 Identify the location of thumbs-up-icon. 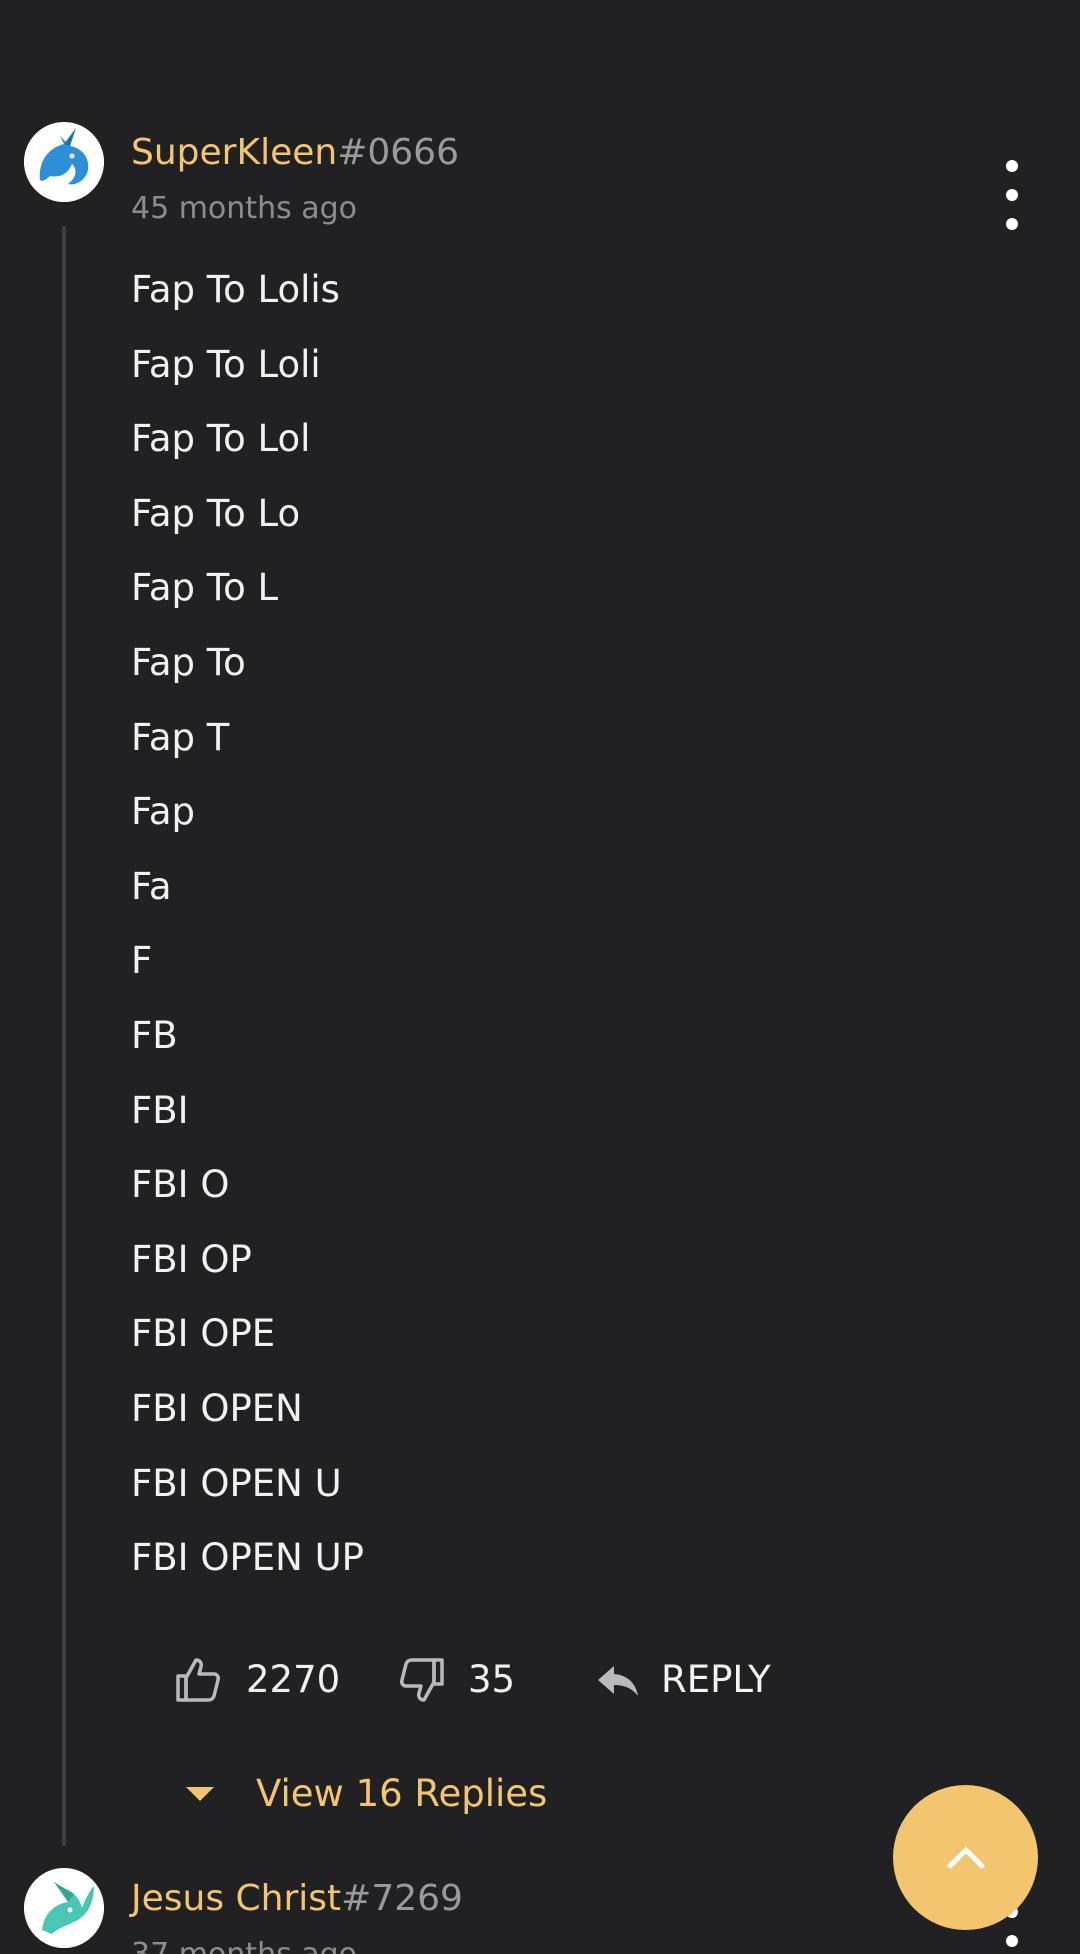
(198, 1680).